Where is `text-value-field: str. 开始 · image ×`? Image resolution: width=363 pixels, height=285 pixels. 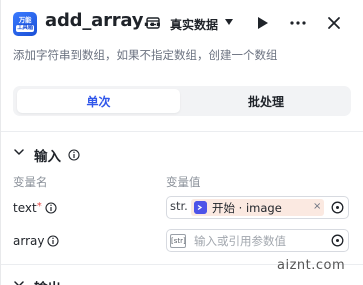 text-value-field: str. 开始 · image × is located at coordinates (257, 207).